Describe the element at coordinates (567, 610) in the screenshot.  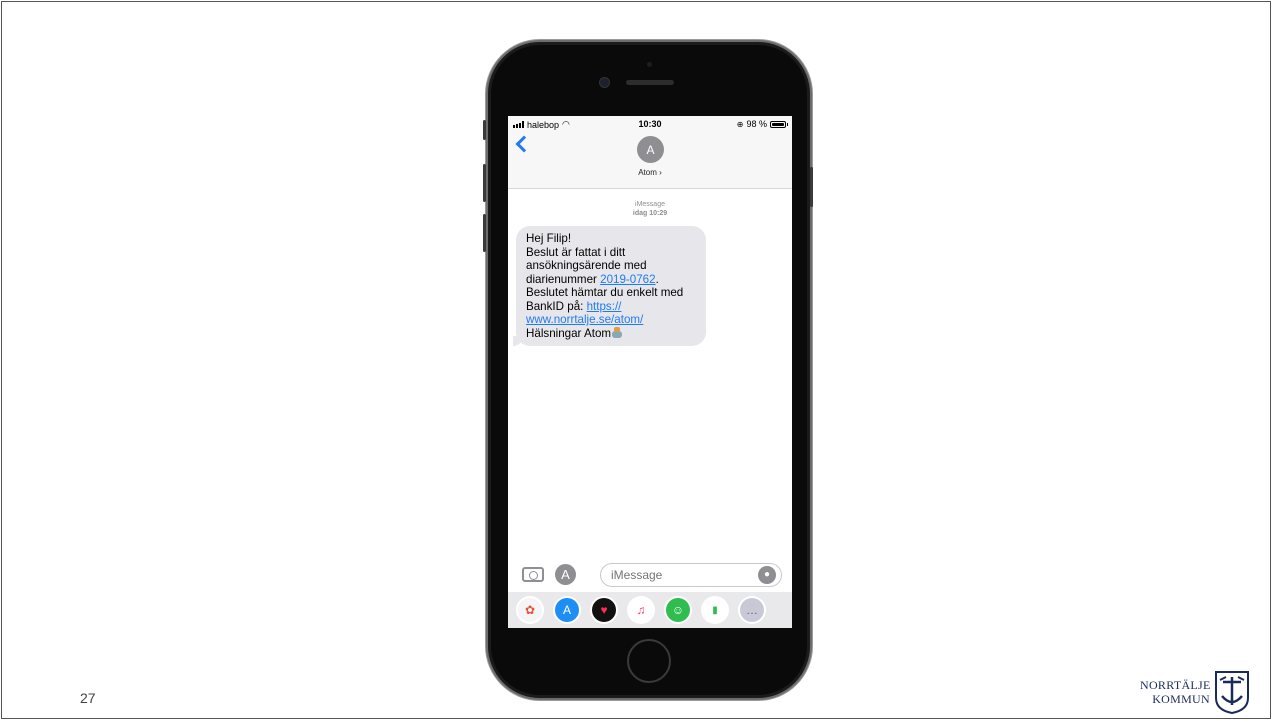
I see `app-store-app-icon: A` at that location.